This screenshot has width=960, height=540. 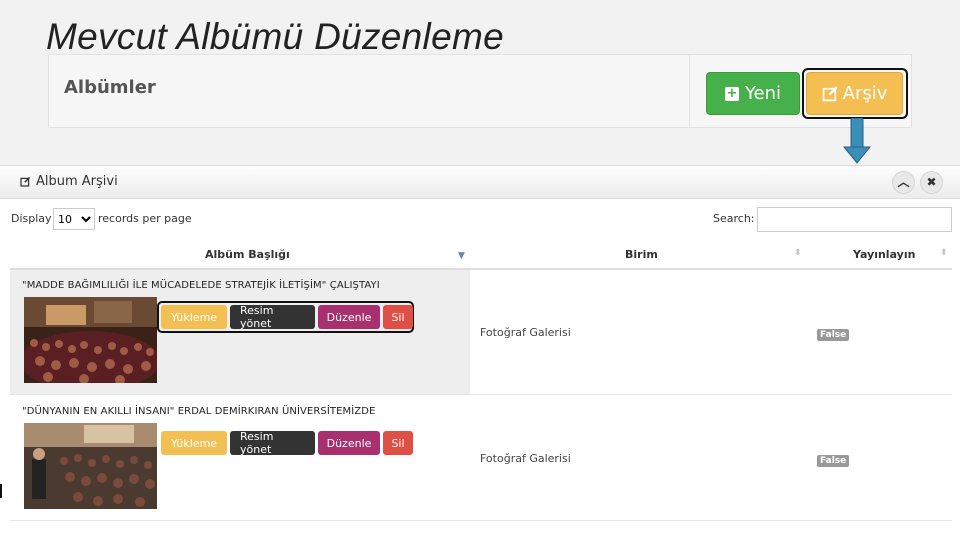 I want to click on table-header: Albüm Başlığı ▼ Birim ⬍ Yayınlayın ⬍, so click(x=481, y=255).